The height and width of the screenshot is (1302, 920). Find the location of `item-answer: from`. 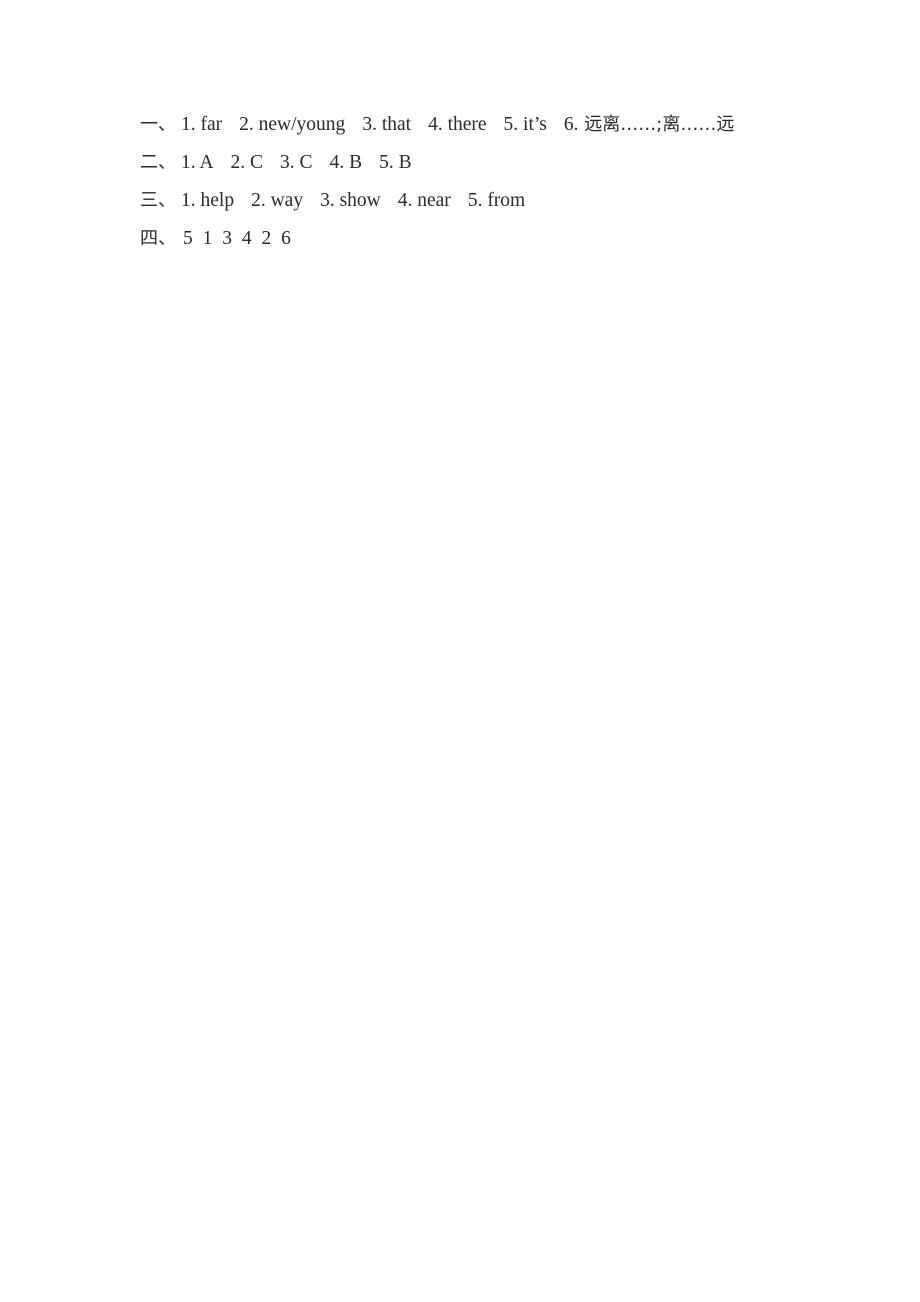

item-answer: from is located at coordinates (506, 200).